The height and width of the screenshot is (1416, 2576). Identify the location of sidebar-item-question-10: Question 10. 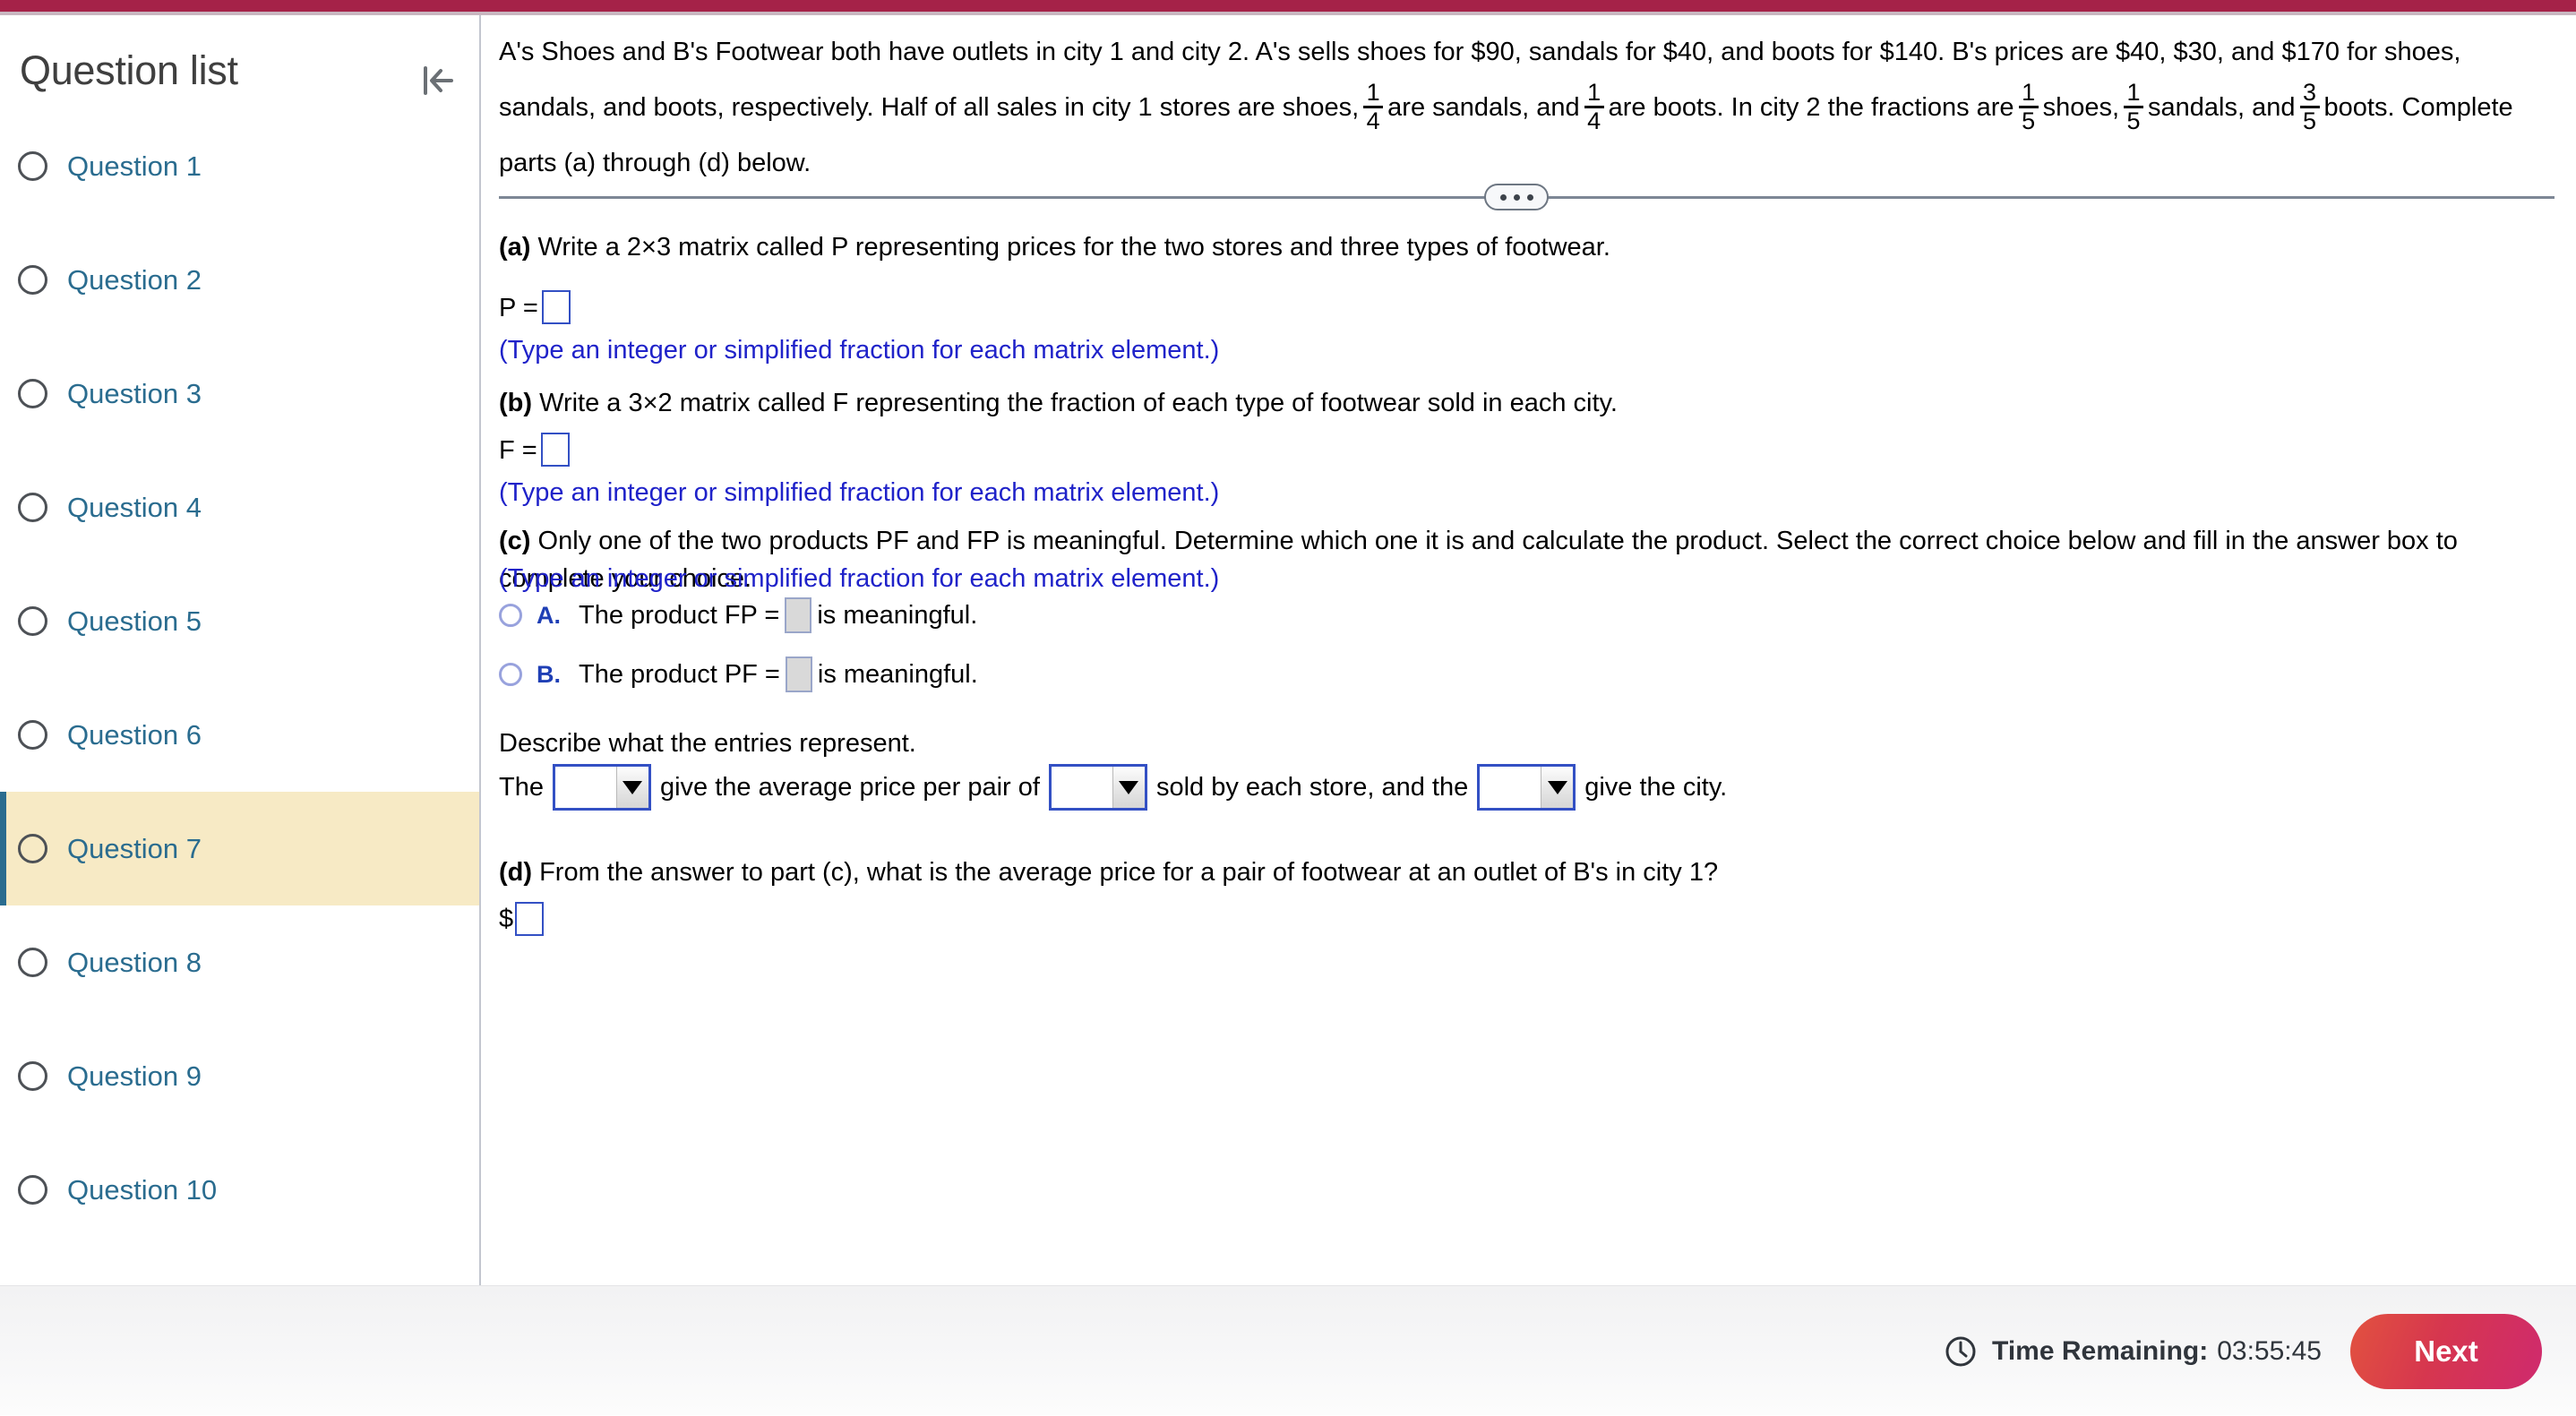
(240, 1190).